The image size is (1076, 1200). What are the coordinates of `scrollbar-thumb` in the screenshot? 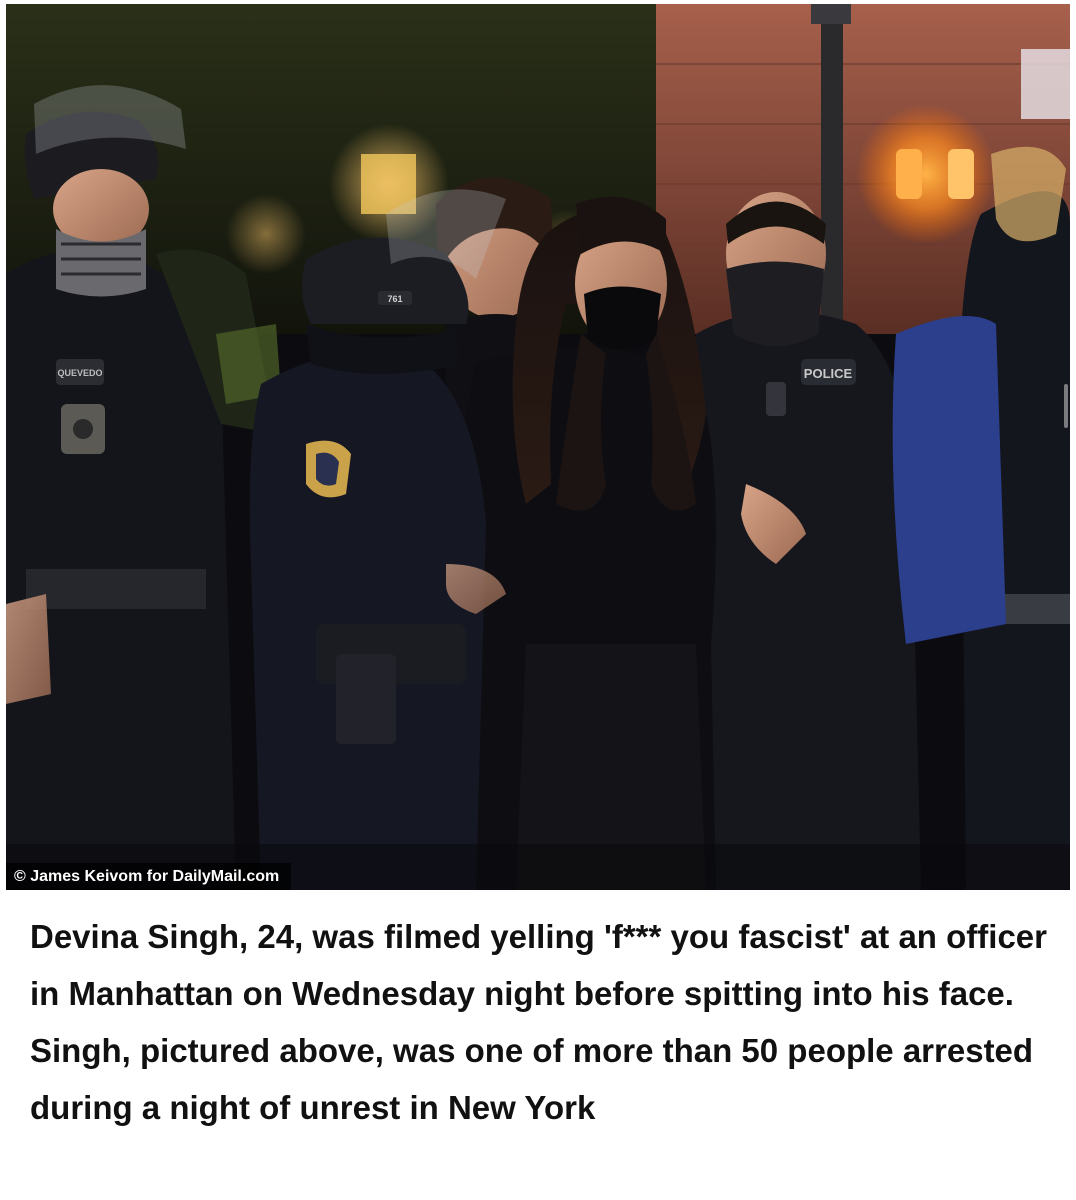 It's located at (1066, 406).